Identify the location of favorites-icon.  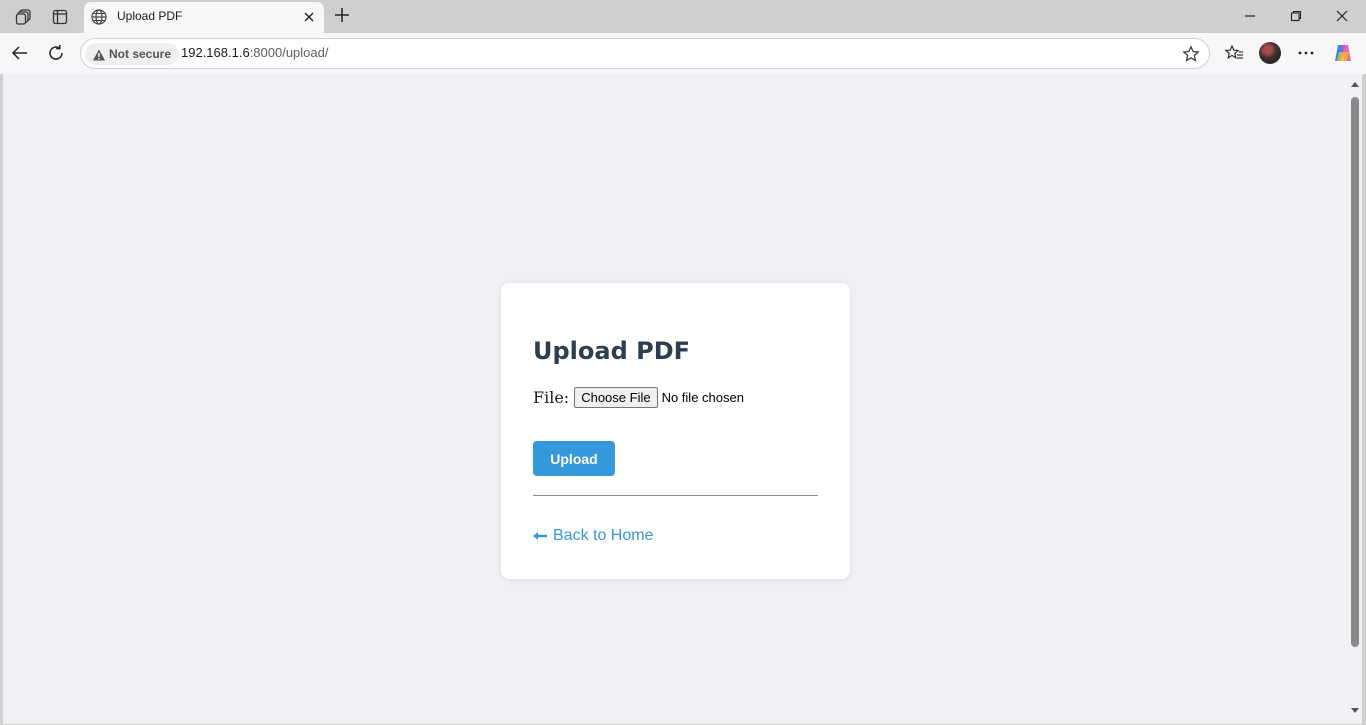
(1234, 53).